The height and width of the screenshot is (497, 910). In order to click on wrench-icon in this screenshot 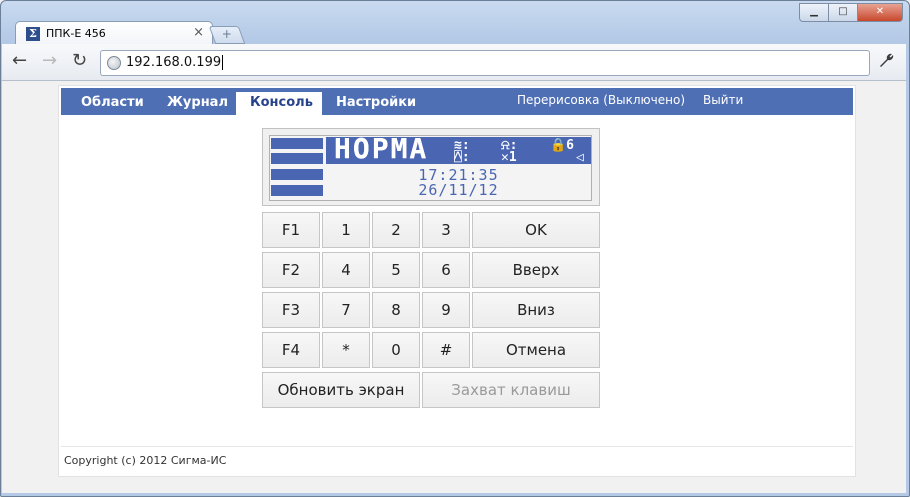, I will do `click(887, 62)`.